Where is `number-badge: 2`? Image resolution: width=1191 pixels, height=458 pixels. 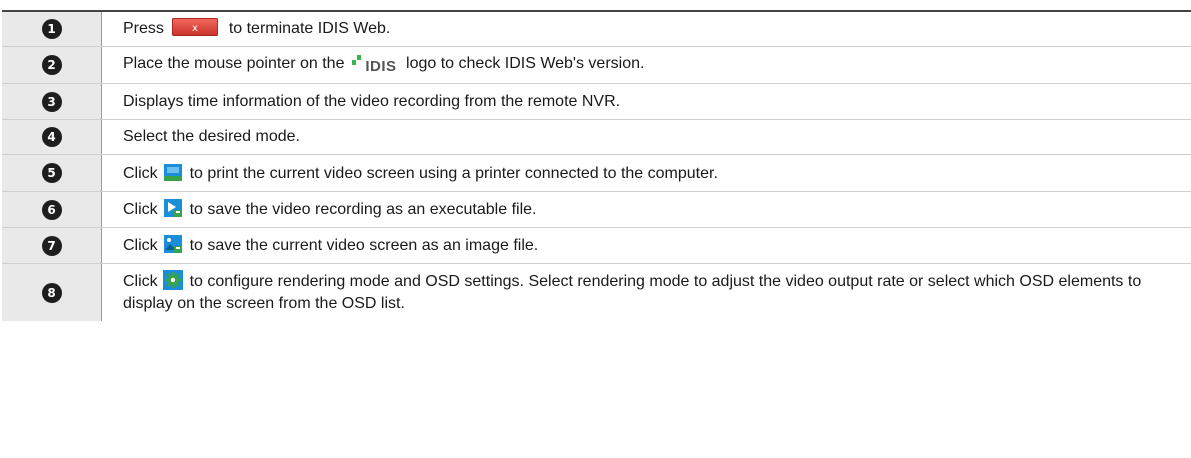 number-badge: 2 is located at coordinates (51, 65).